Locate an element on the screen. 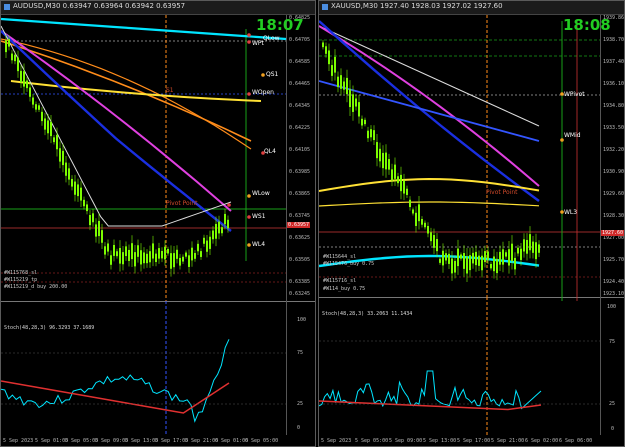  pane-divider is located at coordinates (158, 301).